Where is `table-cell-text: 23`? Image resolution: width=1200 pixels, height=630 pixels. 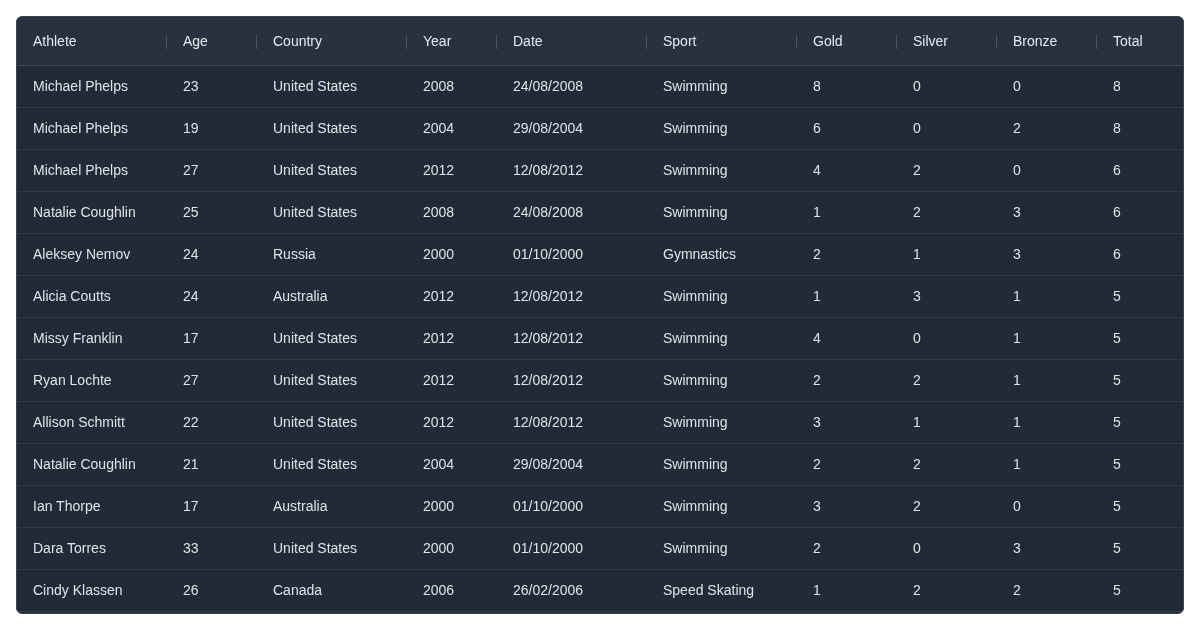 table-cell-text: 23 is located at coordinates (190, 86).